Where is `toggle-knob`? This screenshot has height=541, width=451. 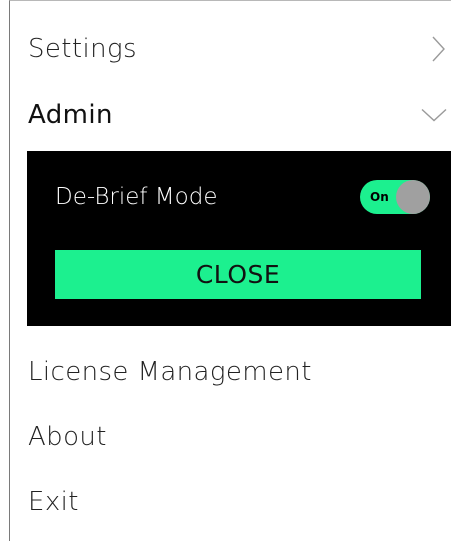
toggle-knob is located at coordinates (413, 197).